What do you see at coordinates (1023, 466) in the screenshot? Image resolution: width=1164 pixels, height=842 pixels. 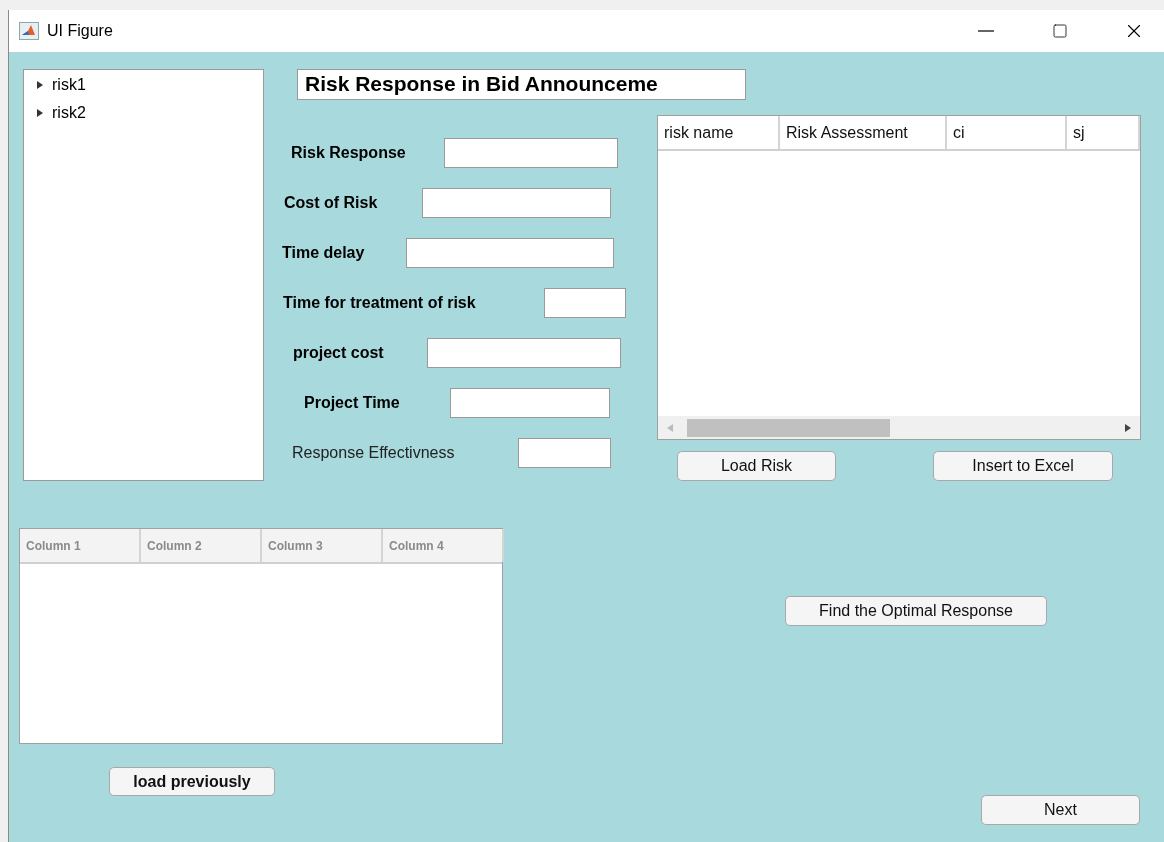 I see `insert-excel-button: Insert to Excel` at bounding box center [1023, 466].